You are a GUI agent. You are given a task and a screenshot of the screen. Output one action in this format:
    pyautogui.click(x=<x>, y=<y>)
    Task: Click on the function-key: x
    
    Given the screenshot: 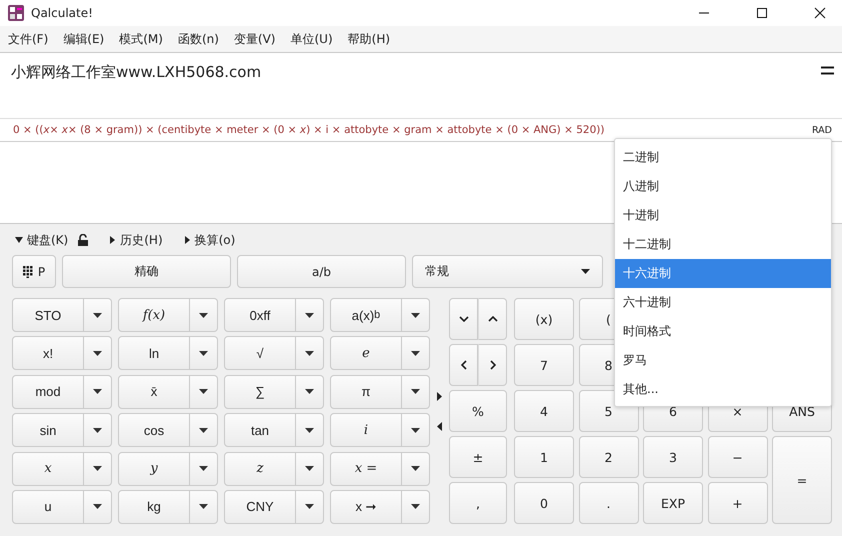 What is the action you would take?
    pyautogui.click(x=48, y=469)
    